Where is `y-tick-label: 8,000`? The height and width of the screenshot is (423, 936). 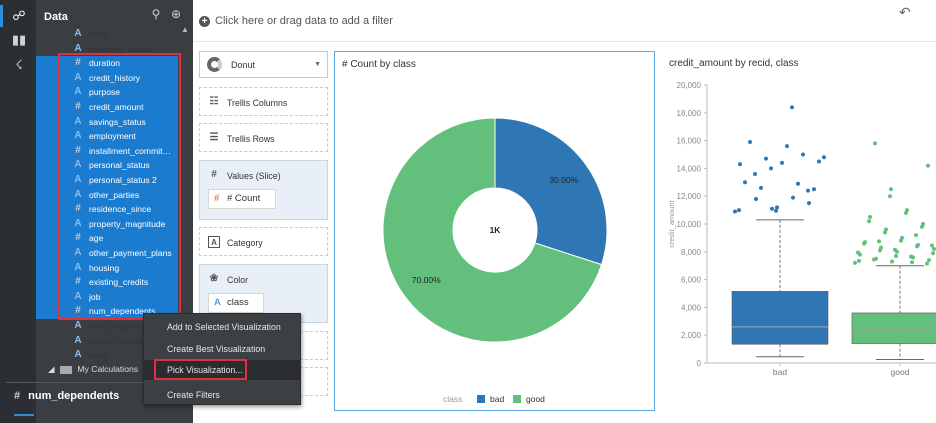 y-tick-label: 8,000 is located at coordinates (691, 252).